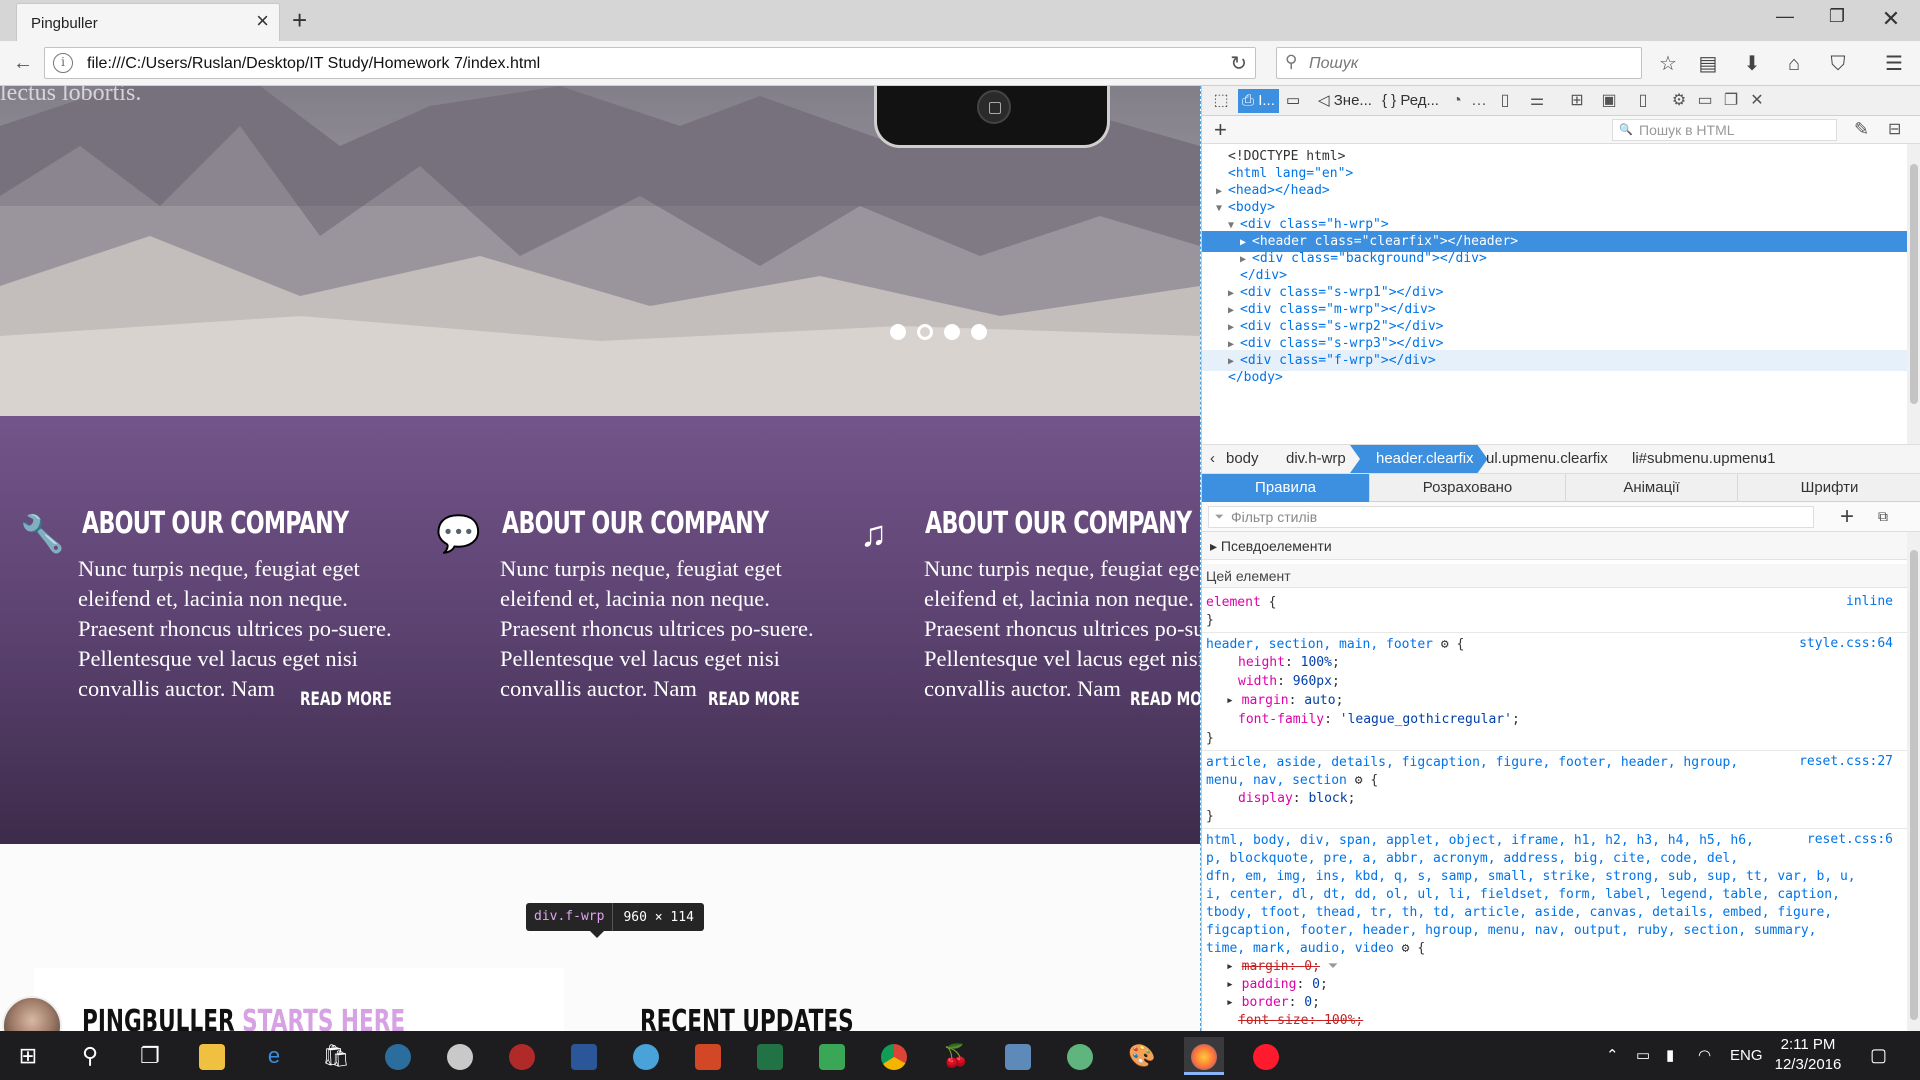 The height and width of the screenshot is (1080, 1920). I want to click on dock-bottom-icon: ▭, so click(1705, 101).